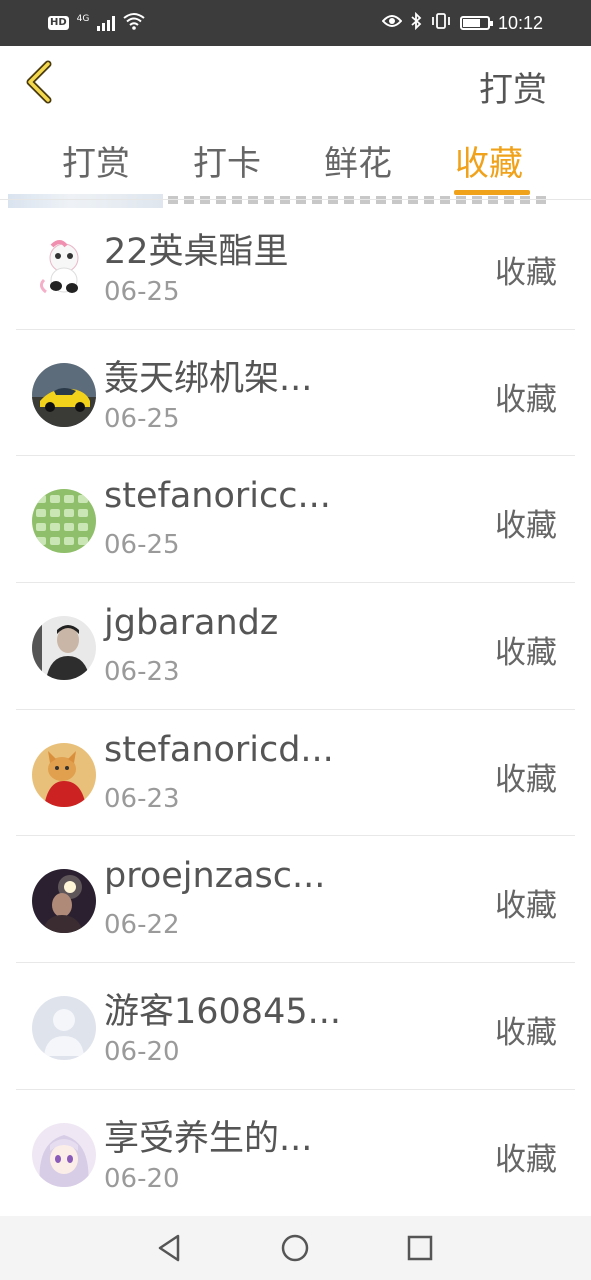  What do you see at coordinates (476, 23) in the screenshot?
I see `battery-icon` at bounding box center [476, 23].